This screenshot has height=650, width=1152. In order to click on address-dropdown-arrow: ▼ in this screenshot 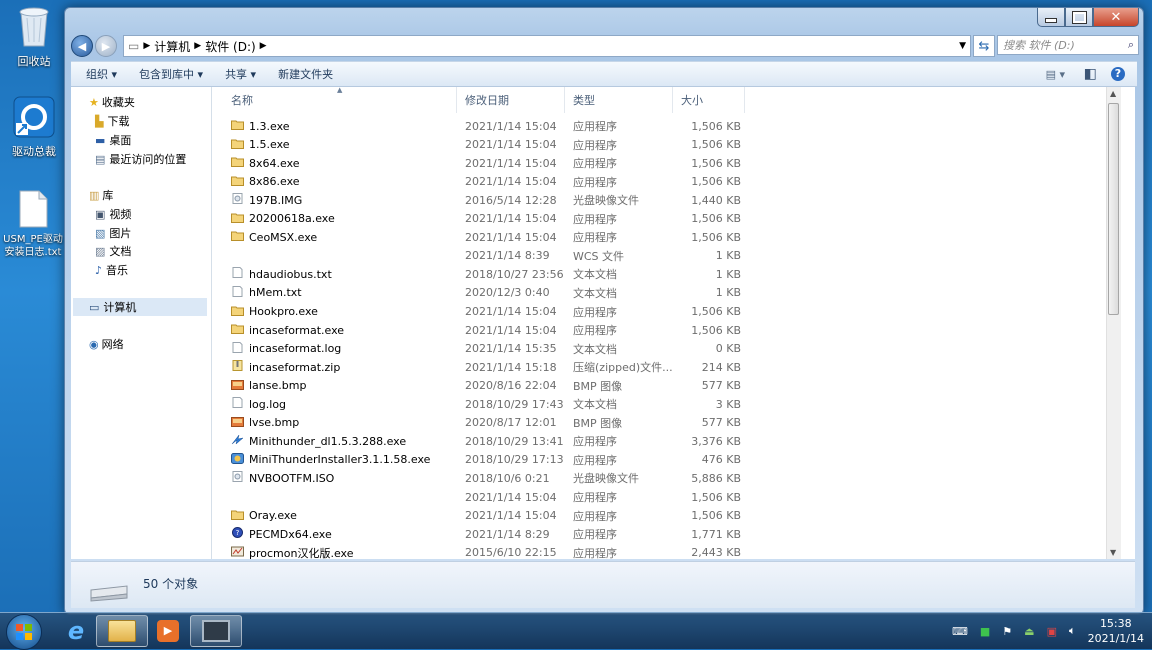, I will do `click(962, 46)`.